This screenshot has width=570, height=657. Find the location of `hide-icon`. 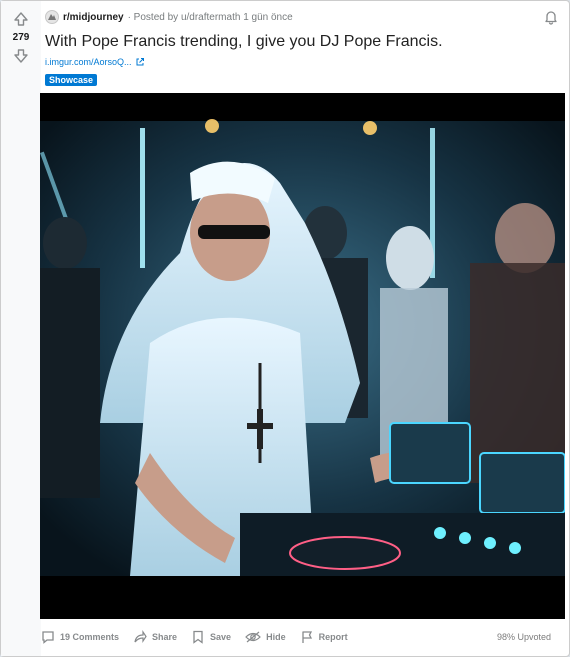

hide-icon is located at coordinates (253, 637).